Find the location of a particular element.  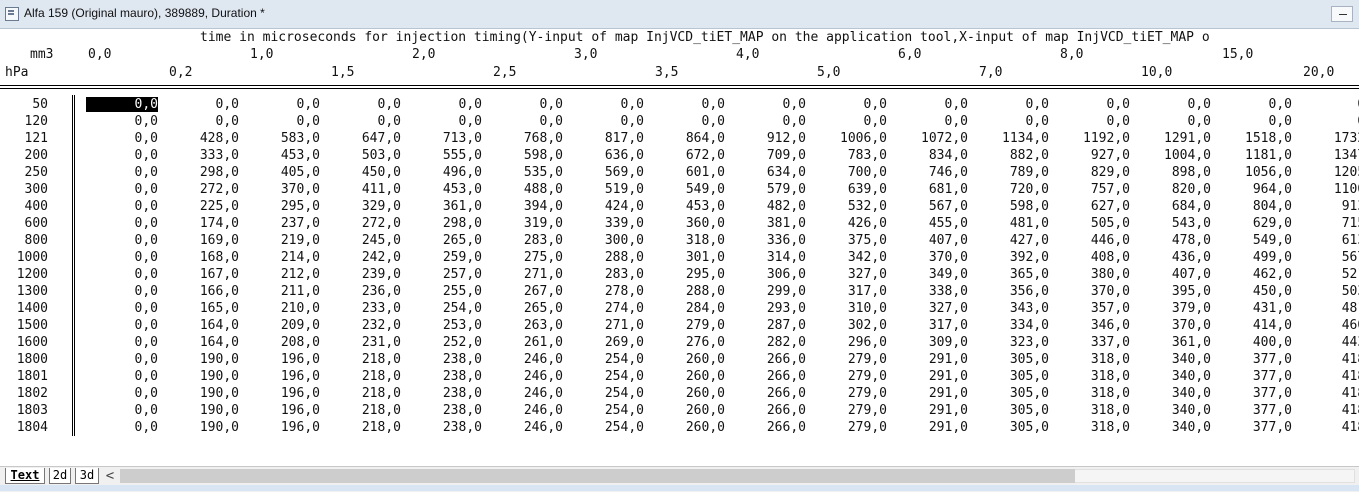

table-cell: 427,0 is located at coordinates (1014, 240).